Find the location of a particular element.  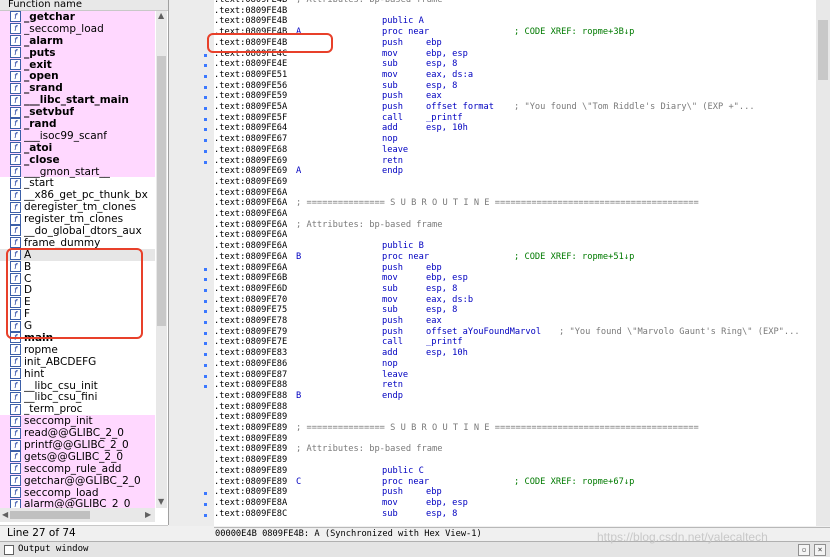

function-item: f _getchar is located at coordinates (77, 17).